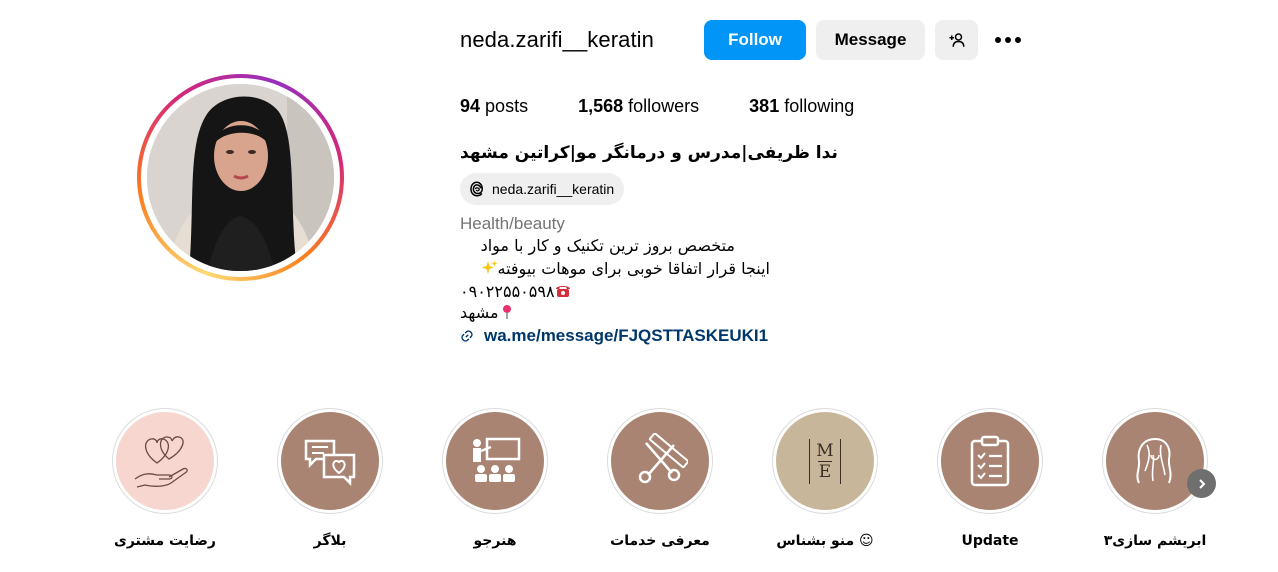  I want to click on bio-text-2: اینجا قرار اتفاقا خوبی برای موهات بیوفته, so click(634, 268).